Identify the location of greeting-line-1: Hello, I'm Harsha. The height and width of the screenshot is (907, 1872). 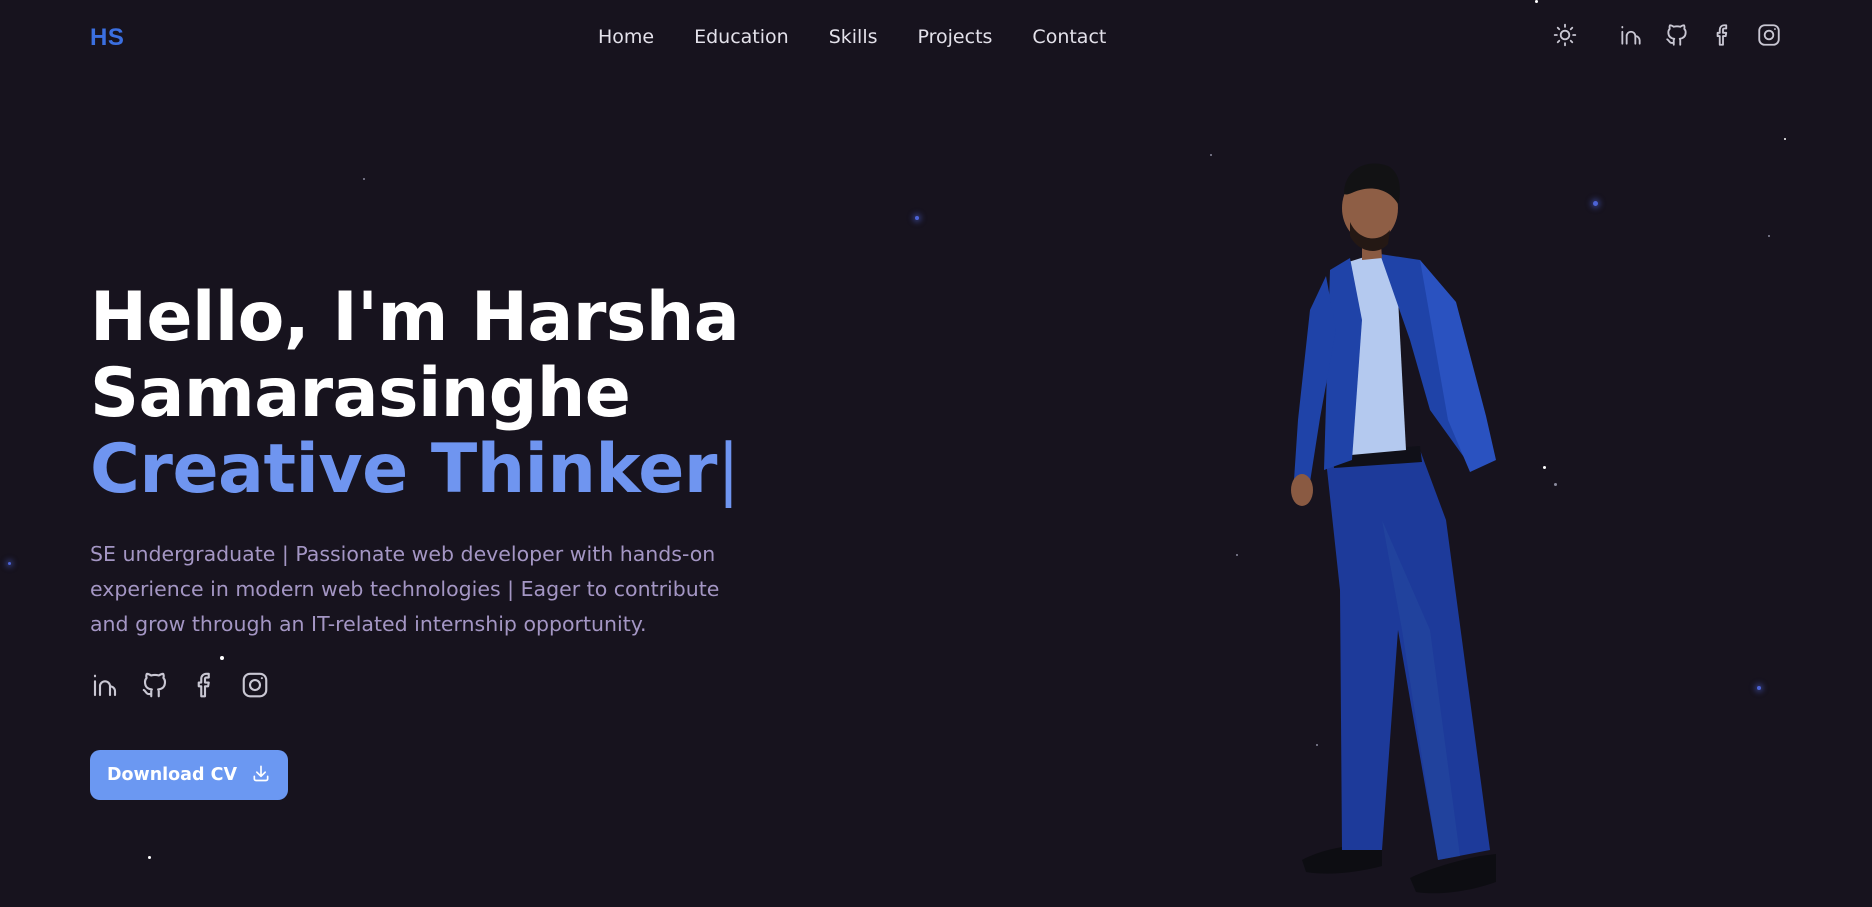
(415, 317).